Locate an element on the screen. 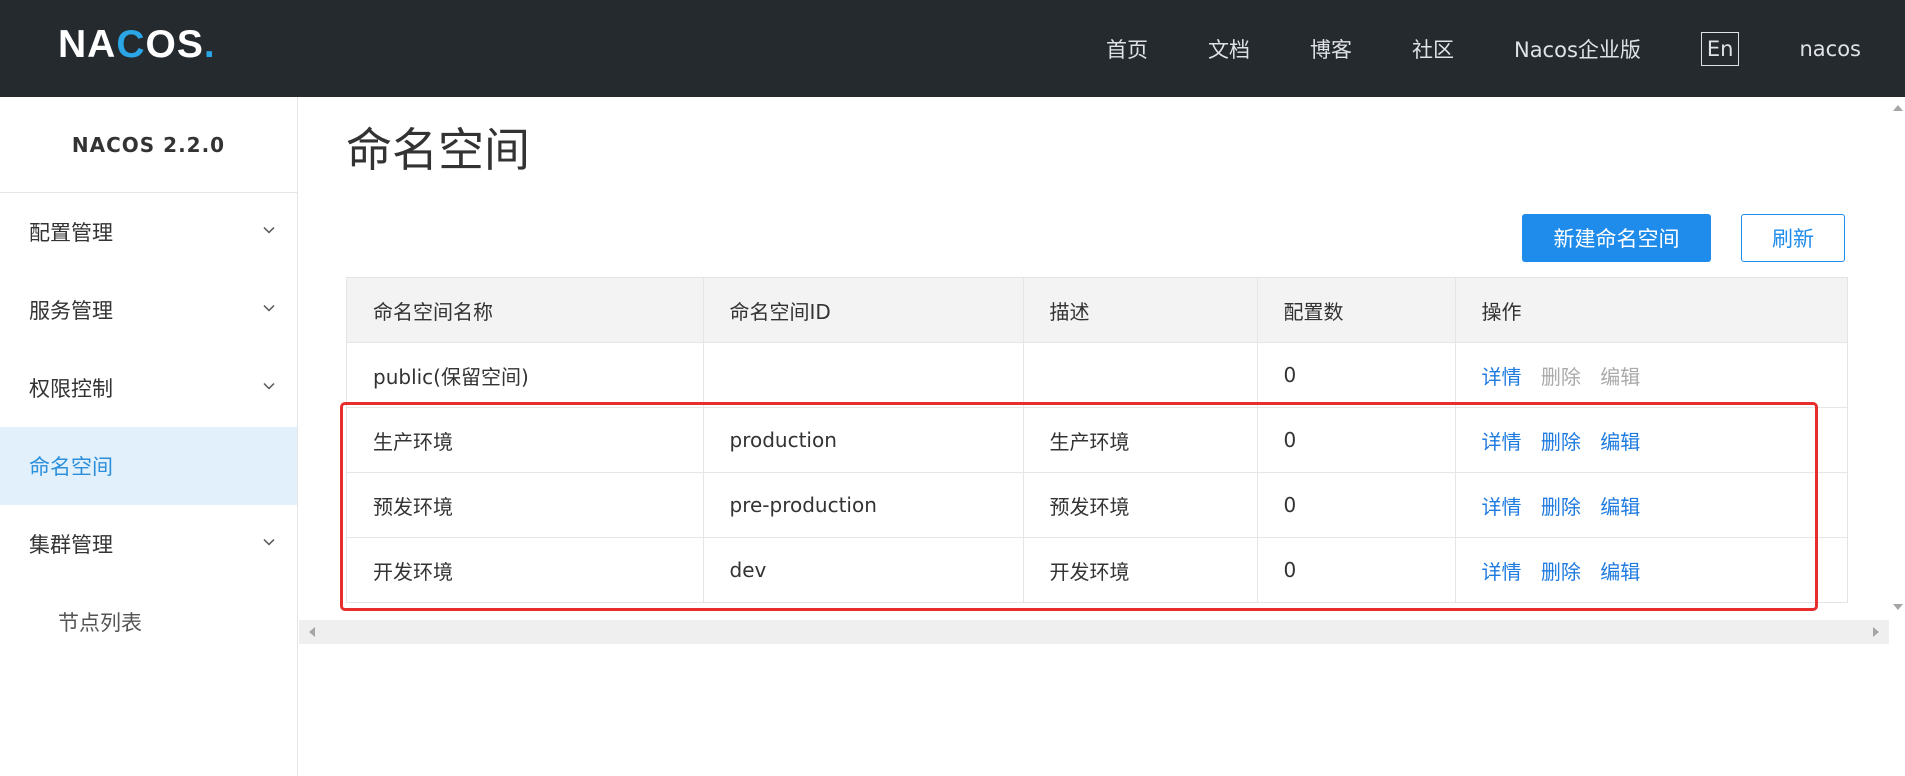 The image size is (1905, 776). sidebar-subitem-node-list: 节点列表 is located at coordinates (148, 622).